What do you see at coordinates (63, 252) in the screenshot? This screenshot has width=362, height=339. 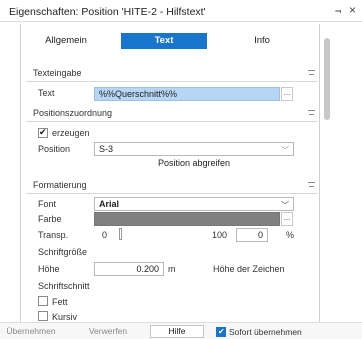 I see `schriftgroesse-label: Schriftgröße` at bounding box center [63, 252].